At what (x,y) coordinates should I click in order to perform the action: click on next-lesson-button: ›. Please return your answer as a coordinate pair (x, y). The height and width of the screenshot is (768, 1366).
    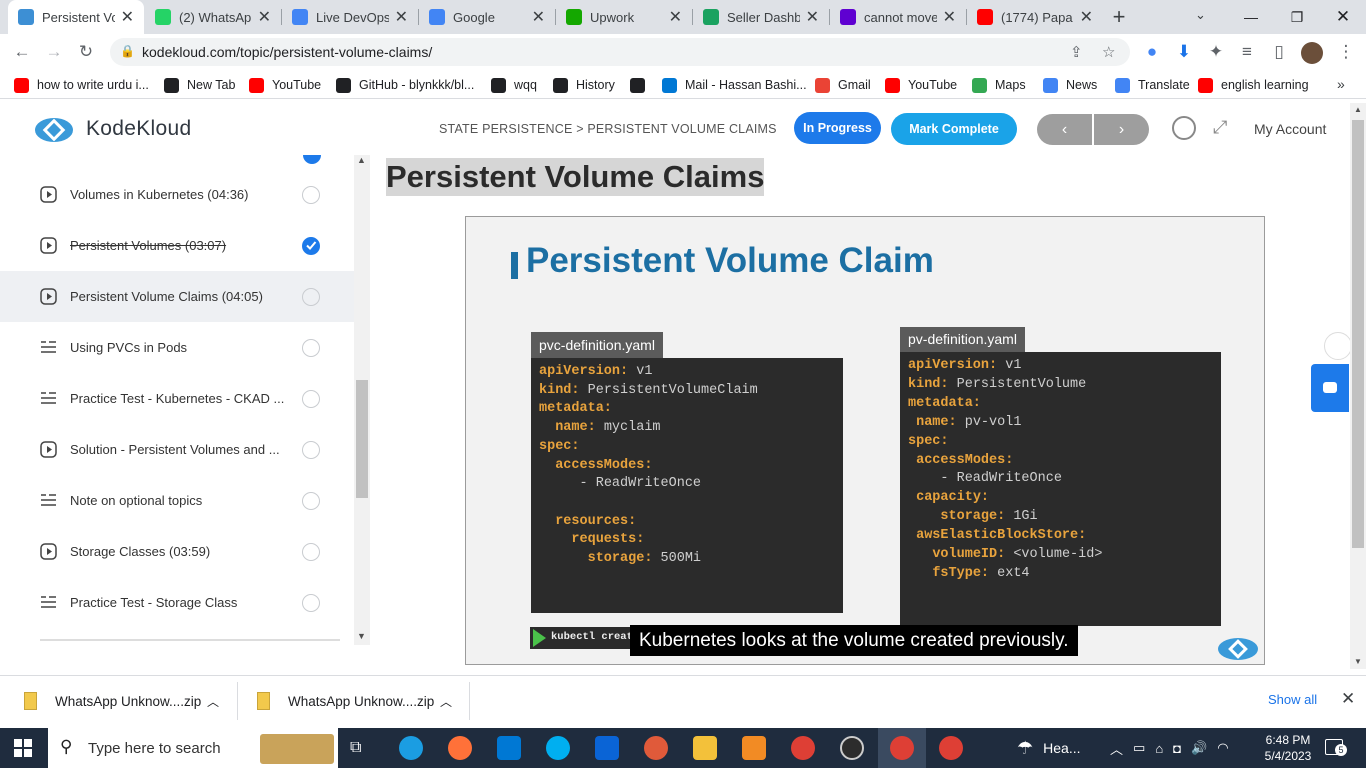
    Looking at the image, I should click on (1121, 129).